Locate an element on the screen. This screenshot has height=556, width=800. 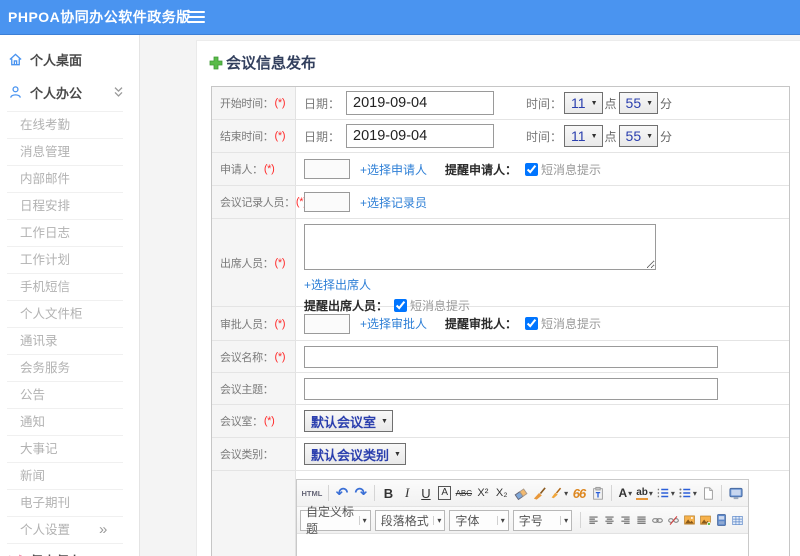
sidebar-item: 个人文件柜 is located at coordinates (65, 314).